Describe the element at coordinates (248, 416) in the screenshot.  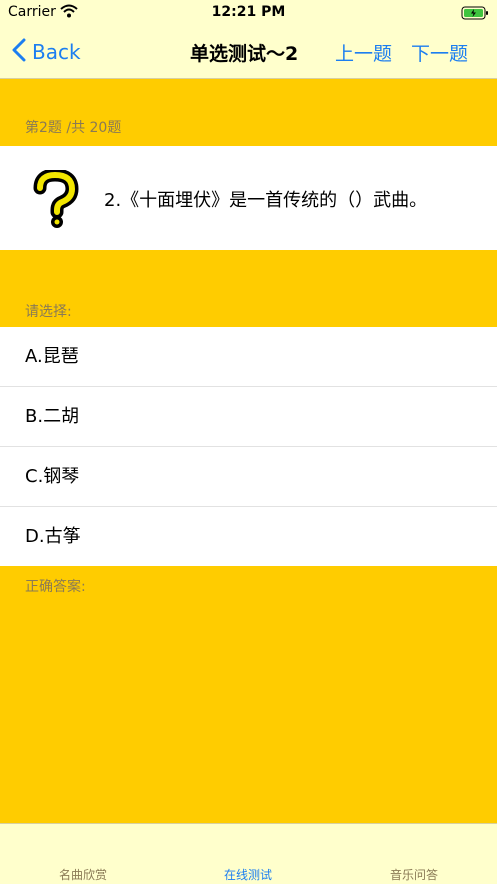
I see `option-b: B.二胡` at that location.